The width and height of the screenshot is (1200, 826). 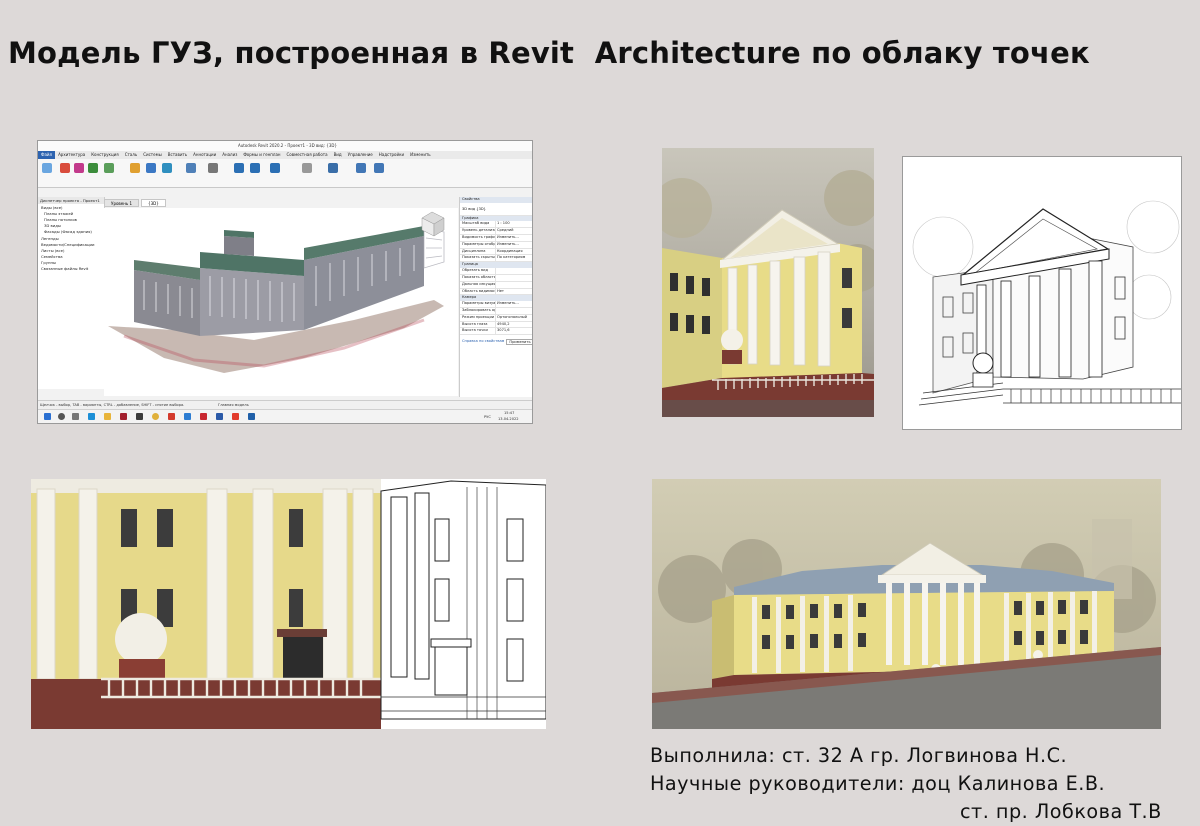 What do you see at coordinates (478, 236) in the screenshot?
I see `prop-label: Видимость графики` at bounding box center [478, 236].